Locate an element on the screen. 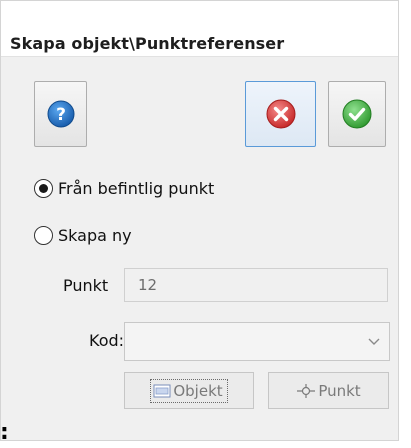  cancel-button is located at coordinates (280, 114).